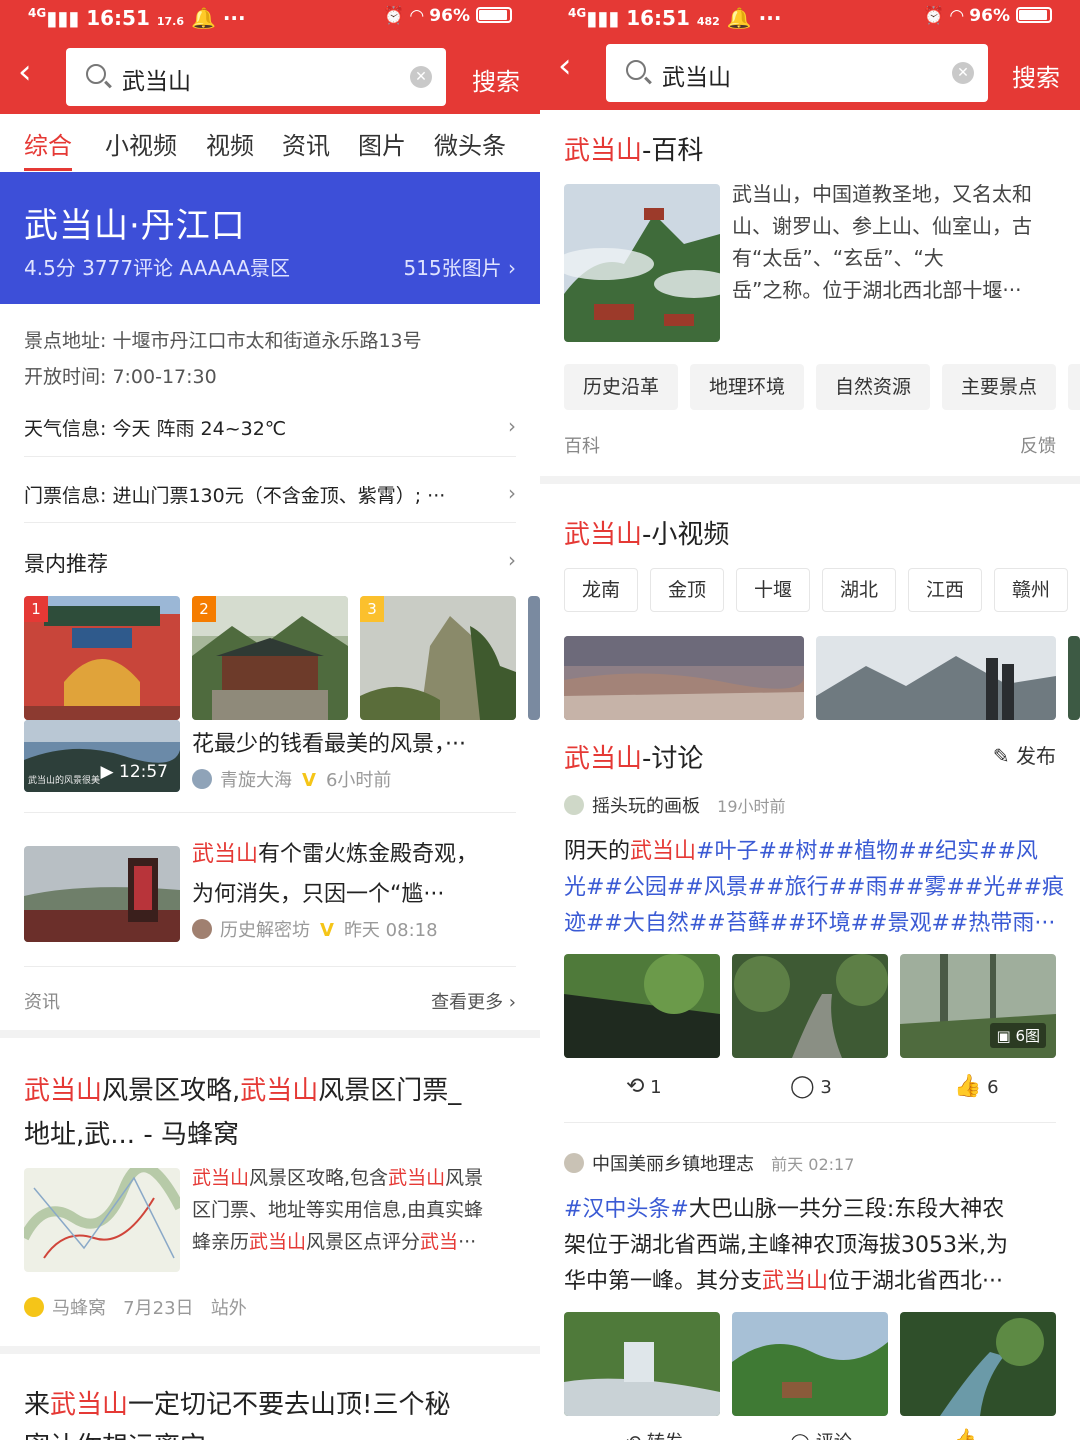 The width and height of the screenshot is (1080, 1440). I want to click on web-result-title-line2: 密让你想运离它, so click(115, 1433).